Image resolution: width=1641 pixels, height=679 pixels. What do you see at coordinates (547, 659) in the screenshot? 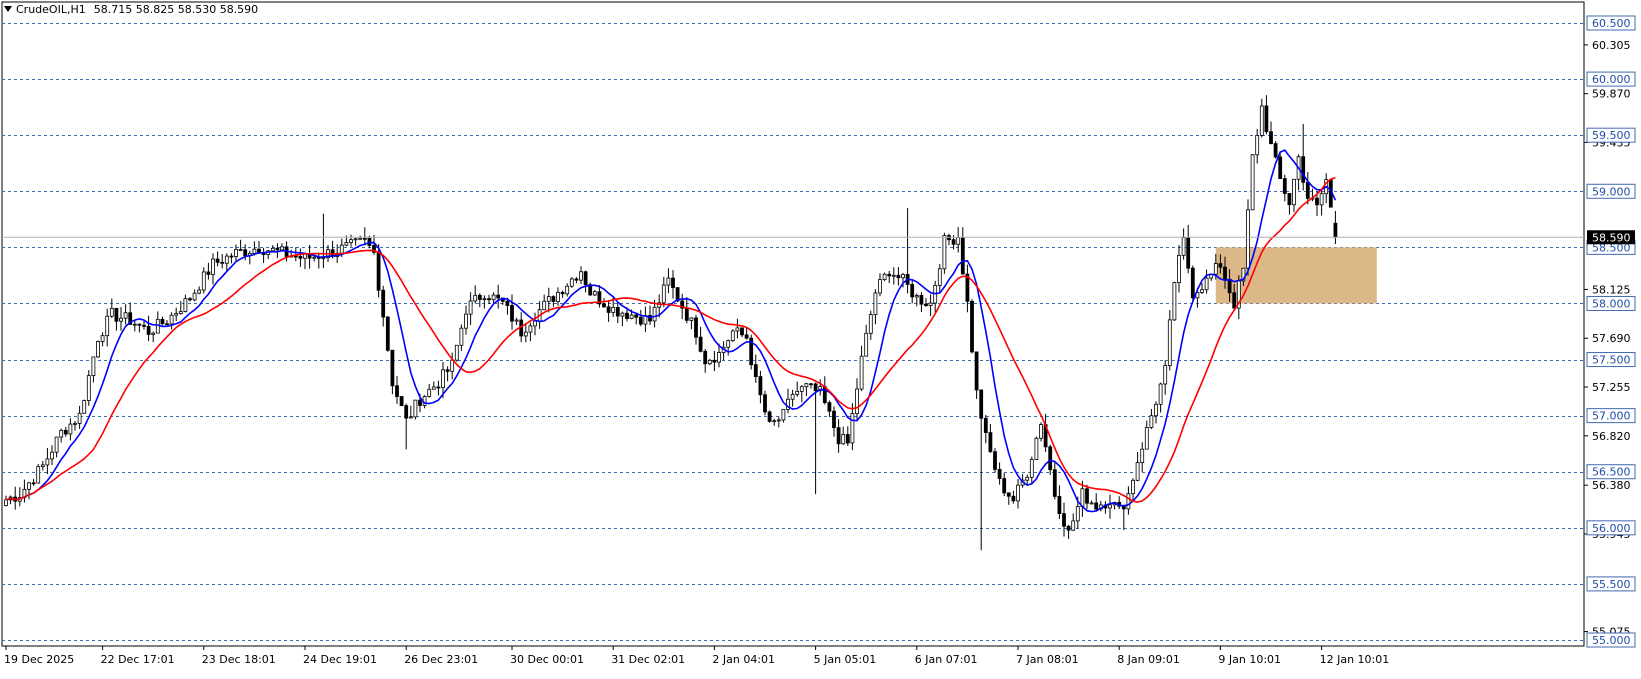
I see `x-tick-label: 30 Dec 00:01` at bounding box center [547, 659].